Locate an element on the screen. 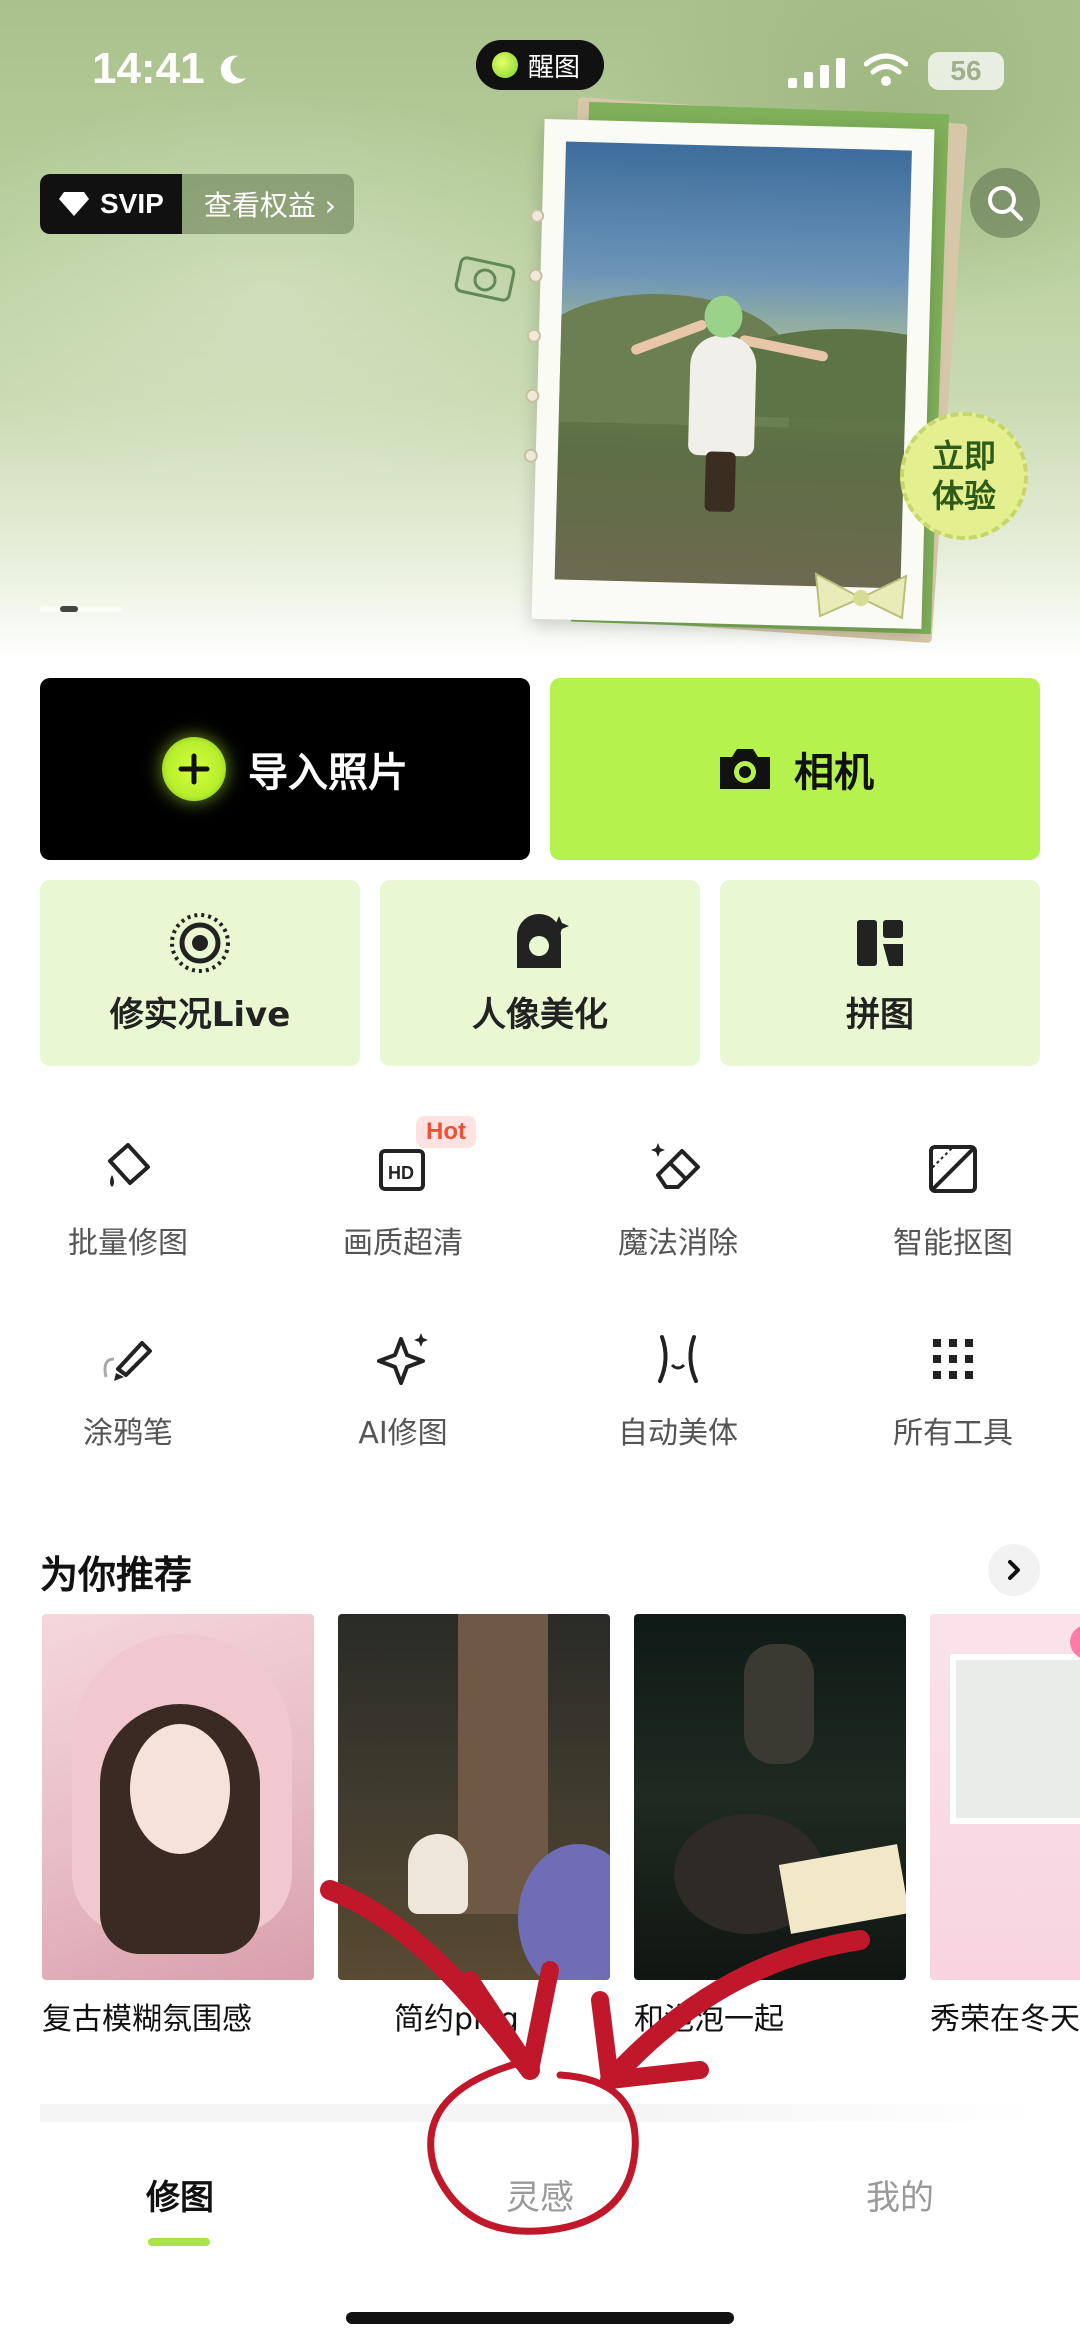 This screenshot has height=2341, width=1080. tool-hd: HD Hot 画质超清 is located at coordinates (403, 1205).